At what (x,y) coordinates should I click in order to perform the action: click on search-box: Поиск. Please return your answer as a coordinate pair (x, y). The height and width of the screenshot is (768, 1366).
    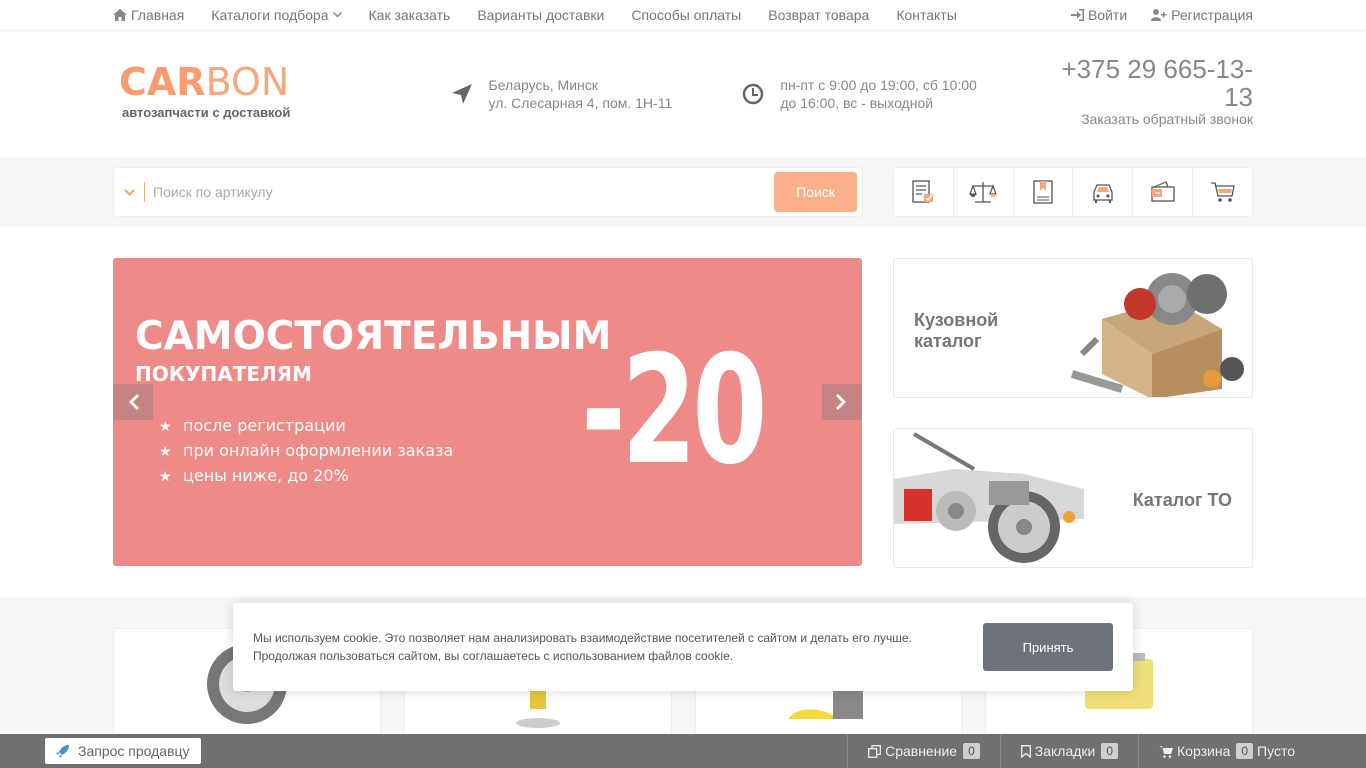
    Looking at the image, I should click on (488, 192).